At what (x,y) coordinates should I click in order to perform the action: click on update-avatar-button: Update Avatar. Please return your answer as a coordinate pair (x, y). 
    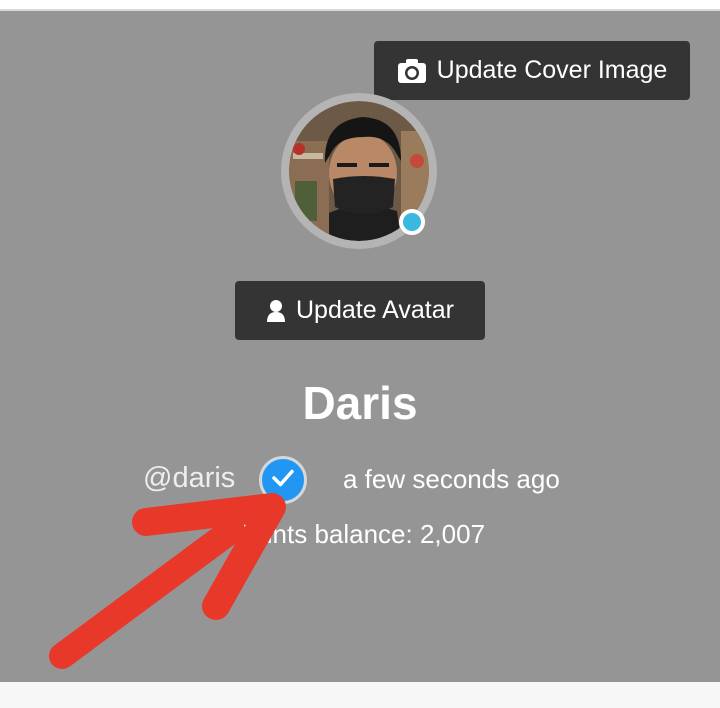
    Looking at the image, I should click on (360, 310).